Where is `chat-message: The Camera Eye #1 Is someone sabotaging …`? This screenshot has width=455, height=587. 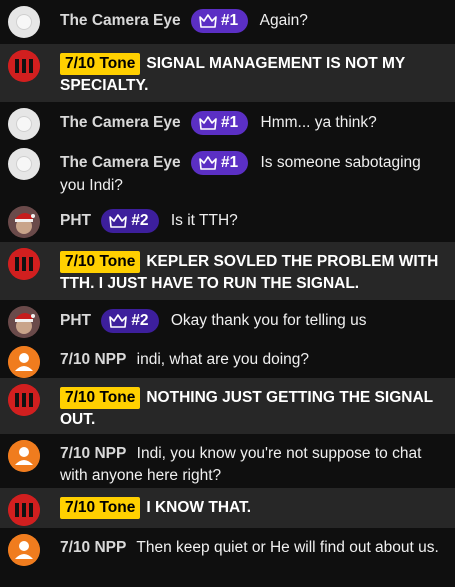 chat-message: The Camera Eye #1 Is someone sabotaging … is located at coordinates (227, 171).